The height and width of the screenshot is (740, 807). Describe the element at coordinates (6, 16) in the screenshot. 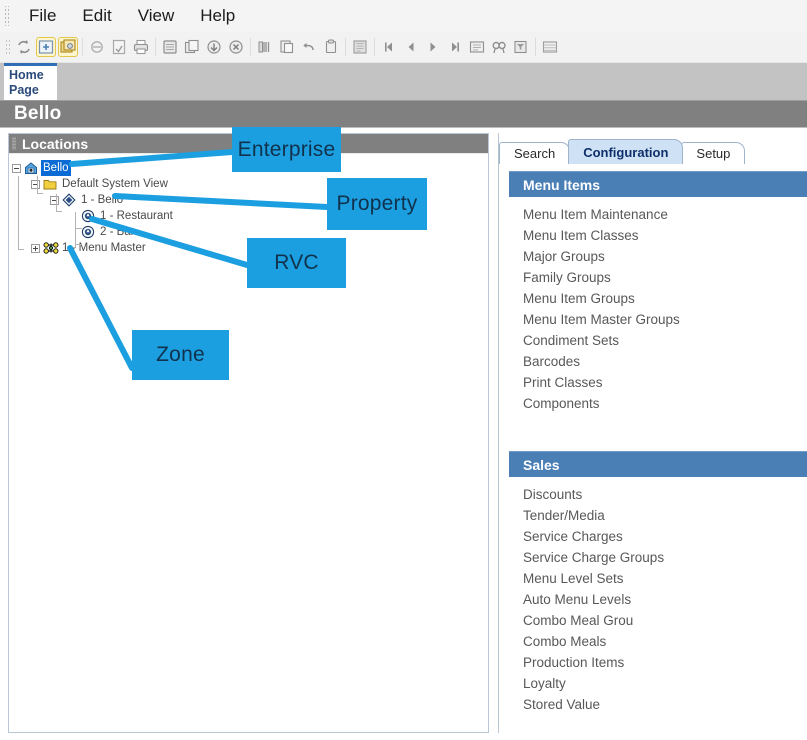

I see `menu-bar-grip` at that location.